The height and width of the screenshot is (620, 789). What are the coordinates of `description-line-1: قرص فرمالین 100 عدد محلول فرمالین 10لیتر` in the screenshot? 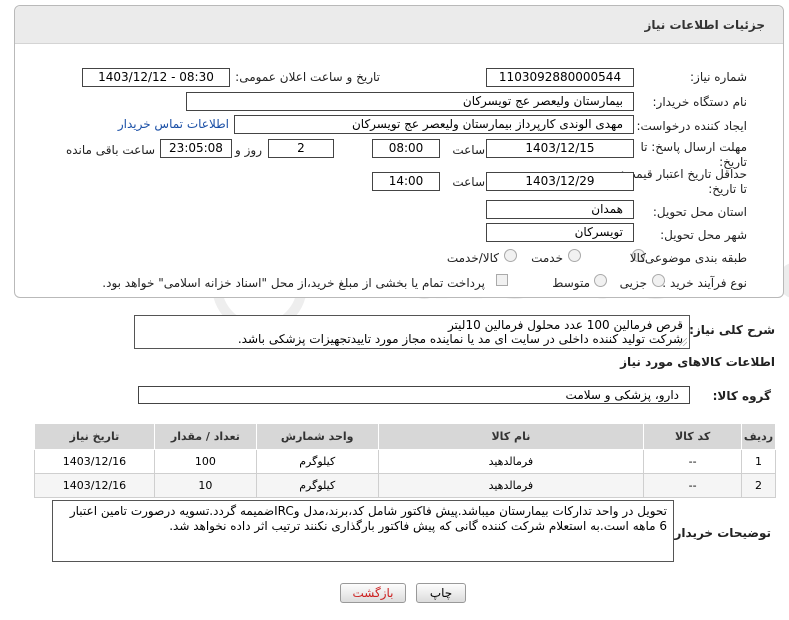 It's located at (565, 325).